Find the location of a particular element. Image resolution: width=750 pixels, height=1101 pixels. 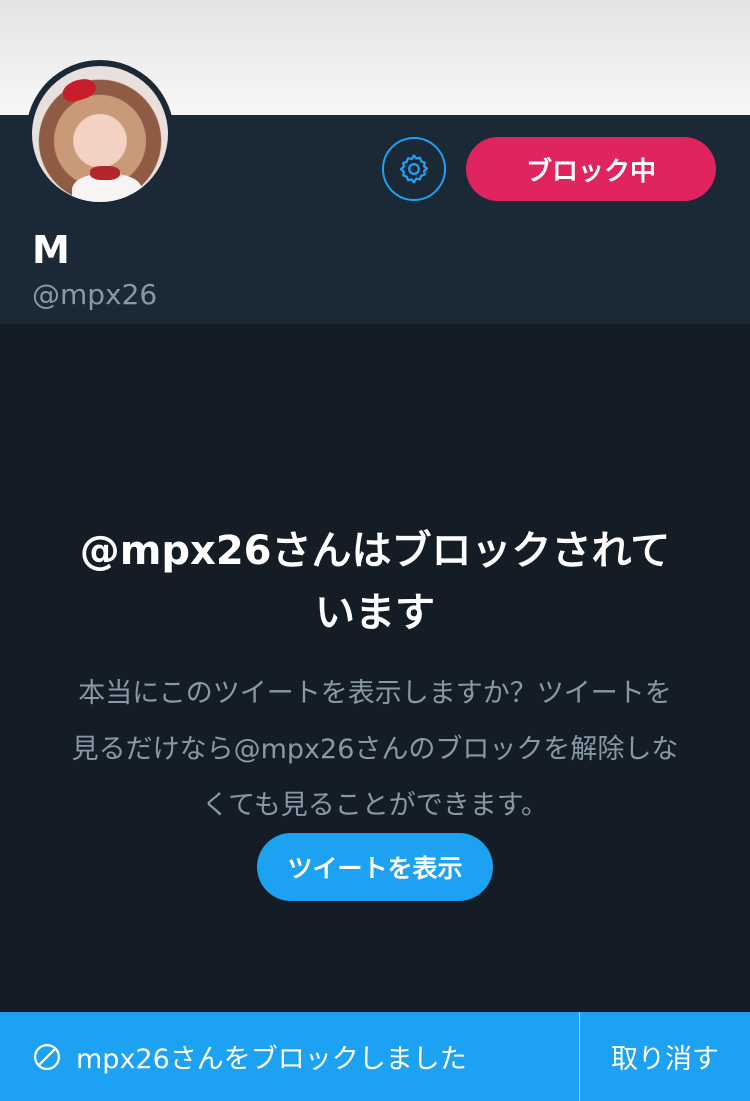

toast-message: mpx26さんをブロックしました is located at coordinates (289, 1056).